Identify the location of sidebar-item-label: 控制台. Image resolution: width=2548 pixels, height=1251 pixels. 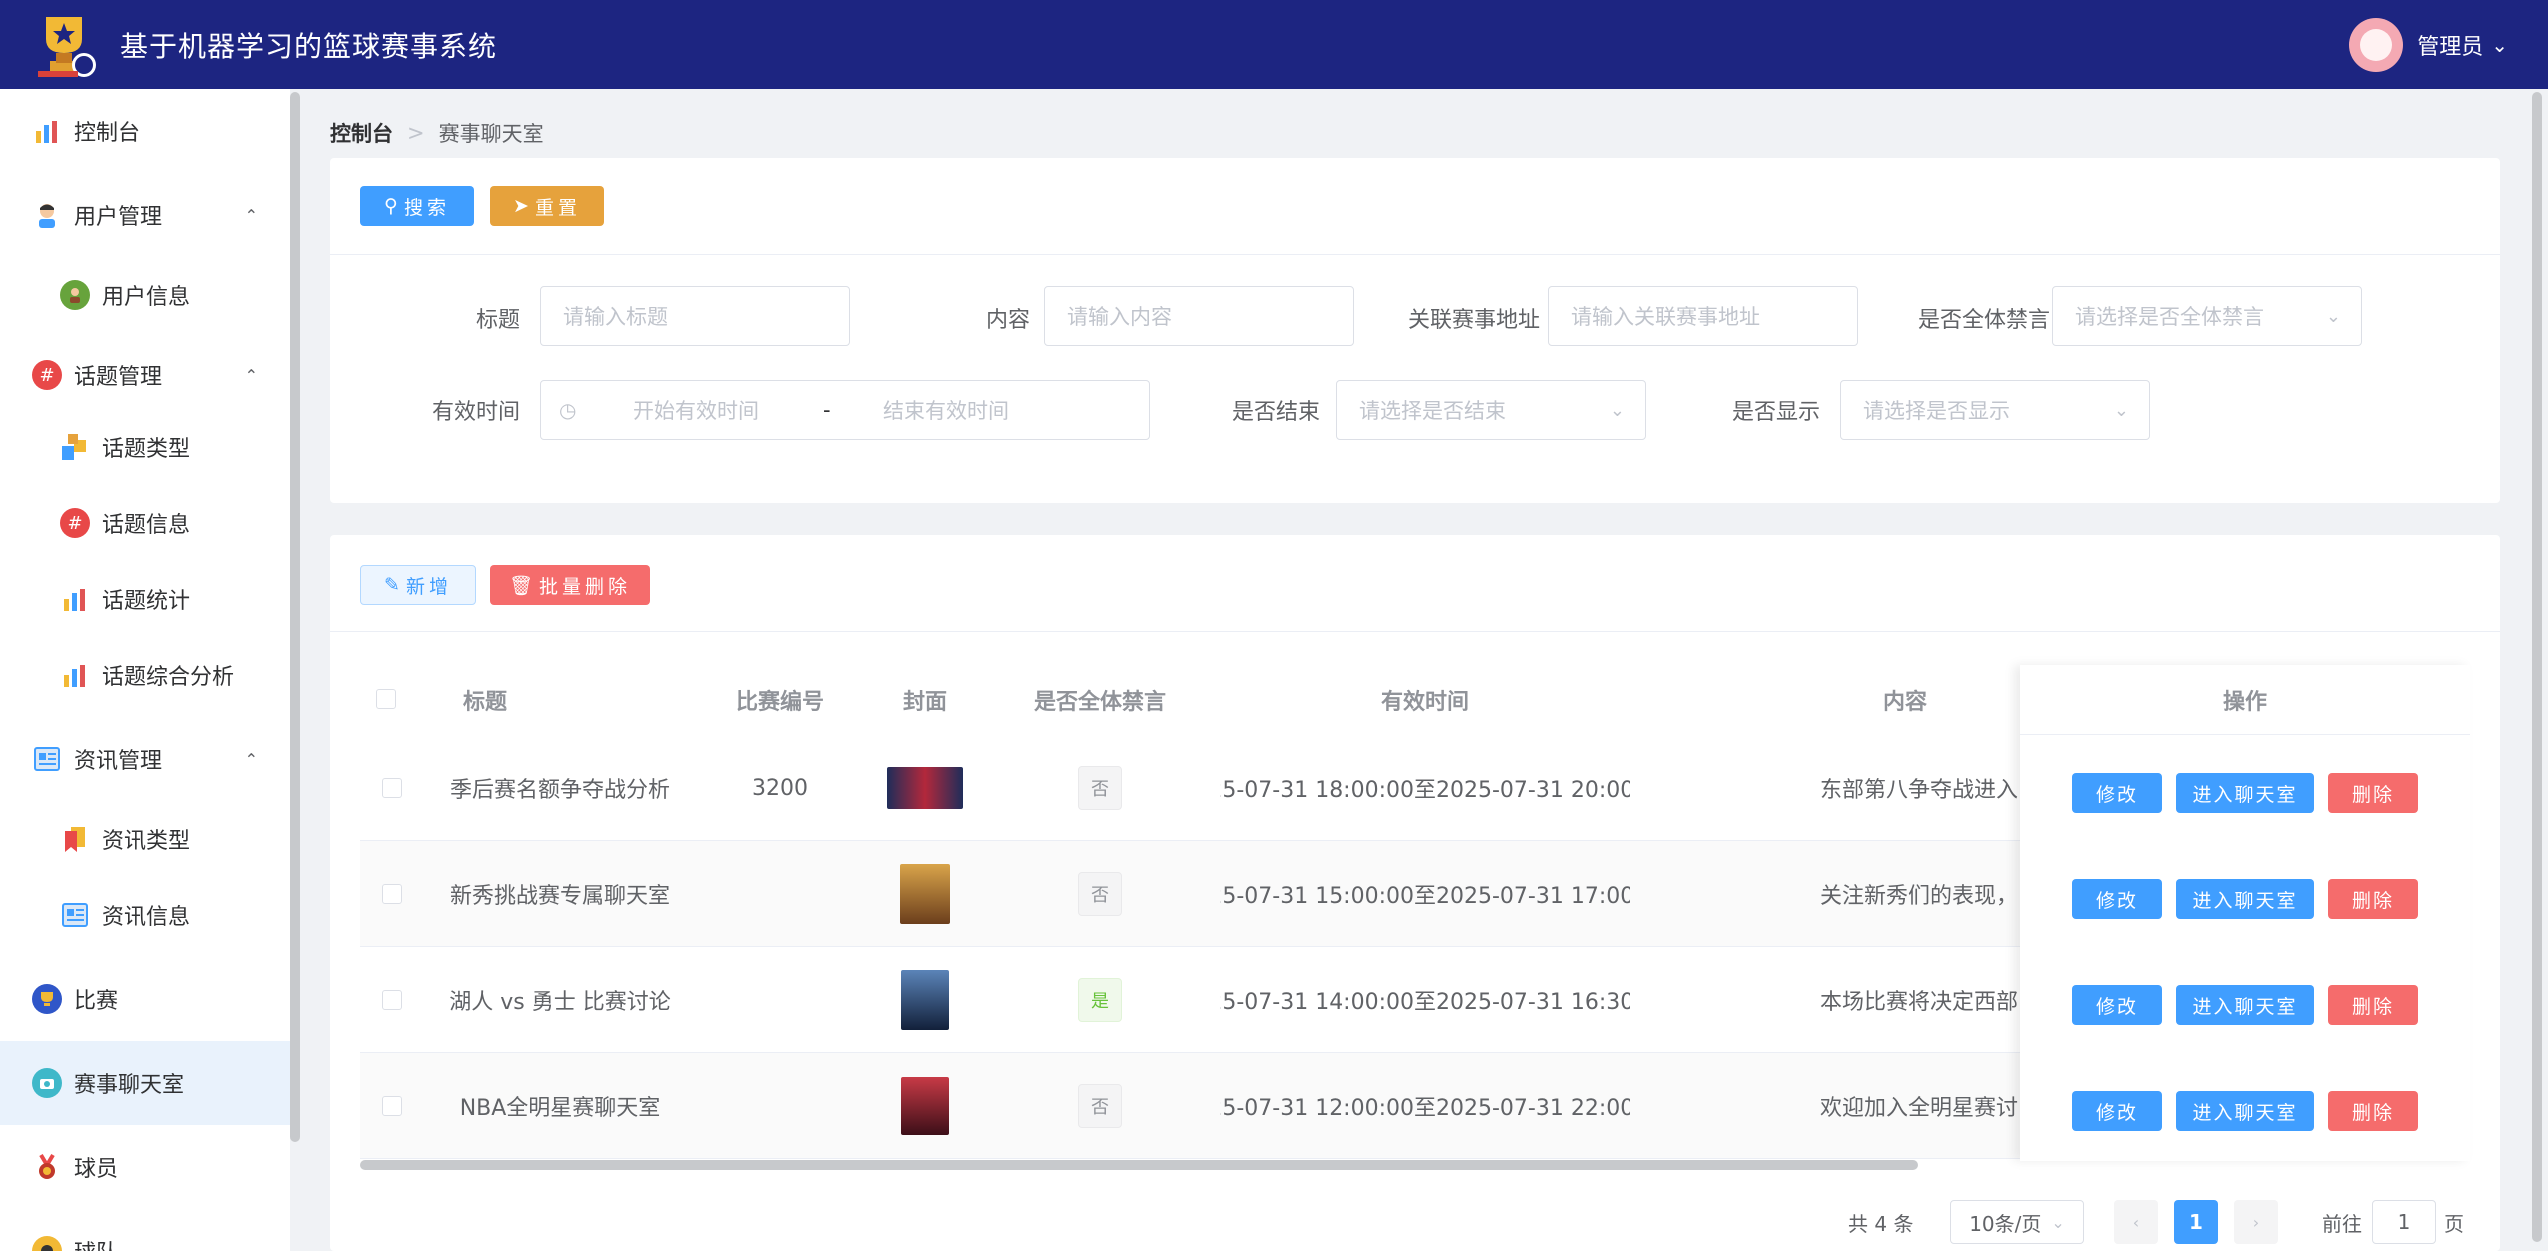
(107, 133).